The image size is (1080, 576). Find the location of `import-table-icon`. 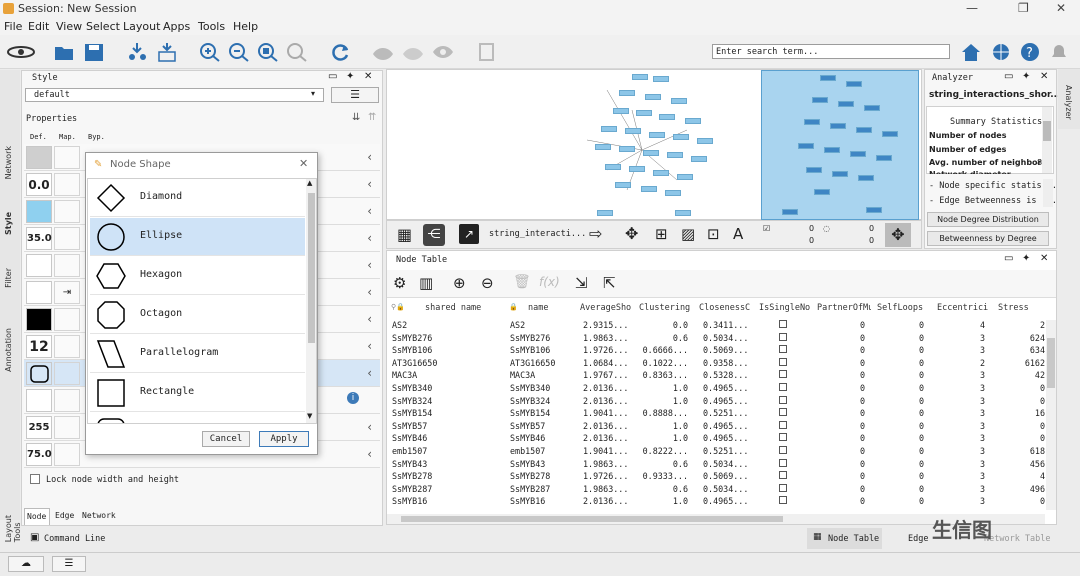

import-table-icon is located at coordinates (167, 52).